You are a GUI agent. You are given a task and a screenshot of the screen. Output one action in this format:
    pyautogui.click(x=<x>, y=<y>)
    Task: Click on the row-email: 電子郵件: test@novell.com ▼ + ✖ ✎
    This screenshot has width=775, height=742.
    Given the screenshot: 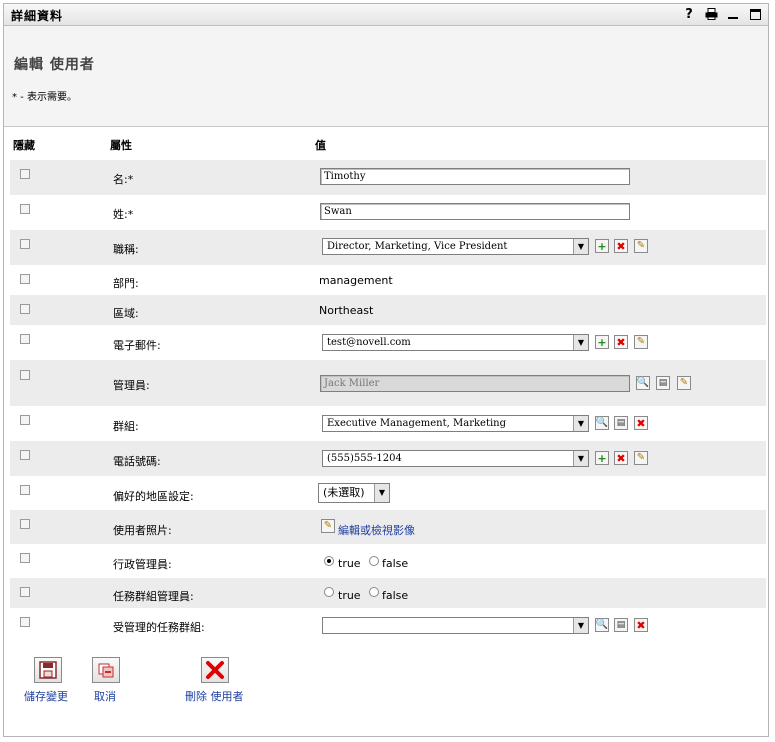 What is the action you would take?
    pyautogui.click(x=388, y=342)
    